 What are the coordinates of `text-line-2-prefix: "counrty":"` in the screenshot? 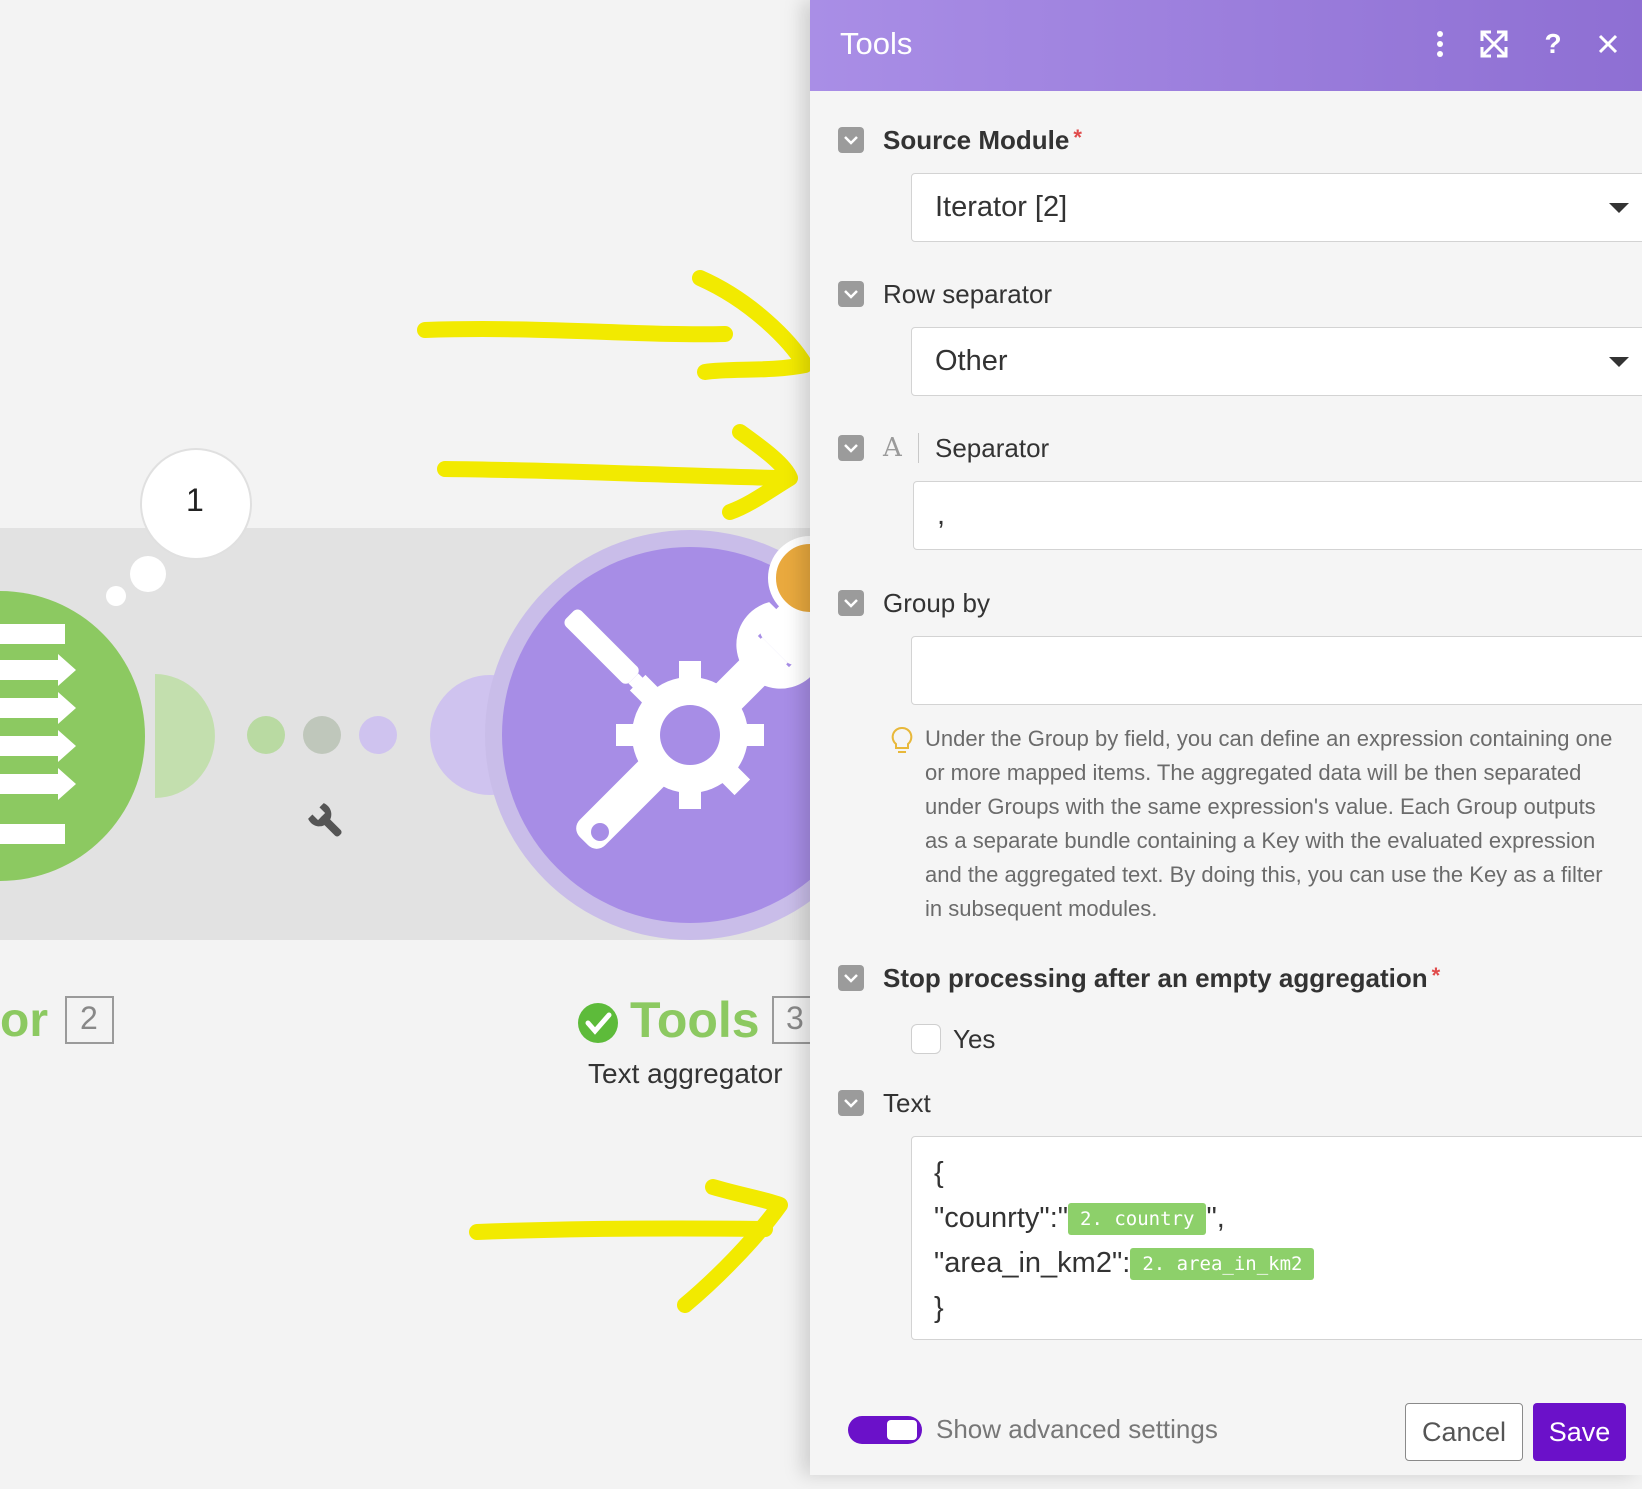 It's located at (1001, 1218).